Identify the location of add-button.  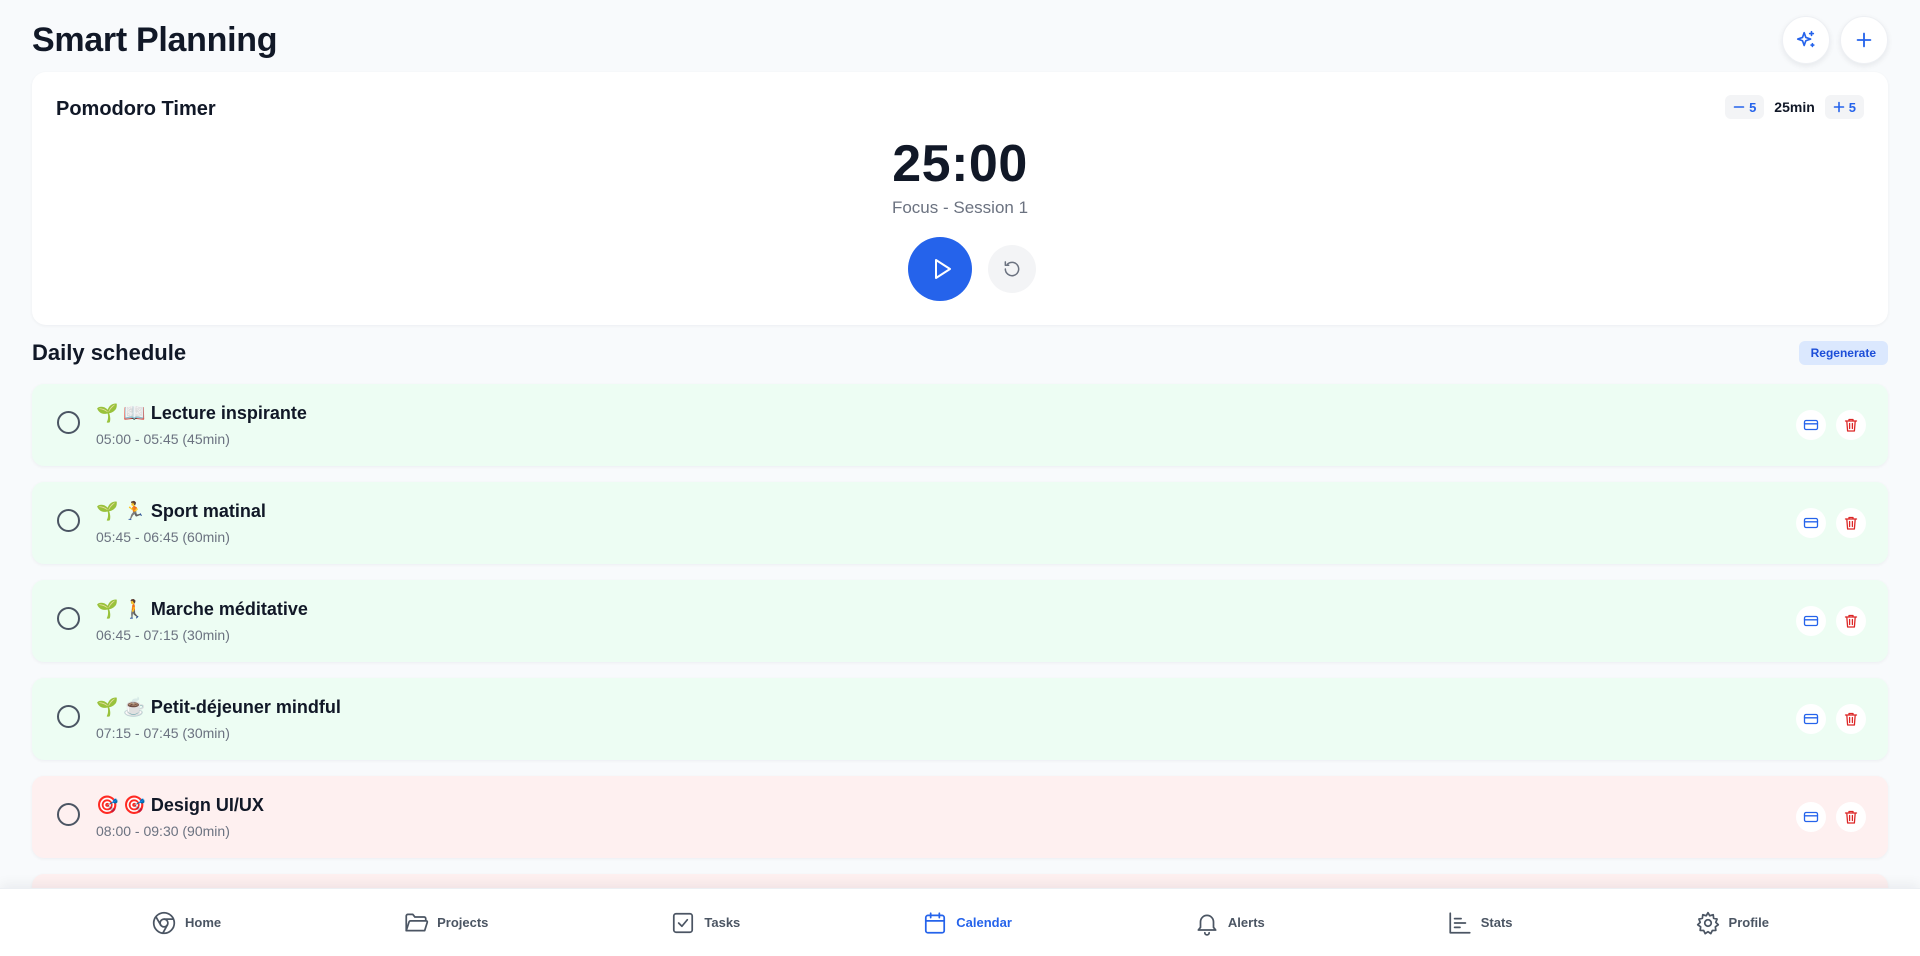
(1864, 40).